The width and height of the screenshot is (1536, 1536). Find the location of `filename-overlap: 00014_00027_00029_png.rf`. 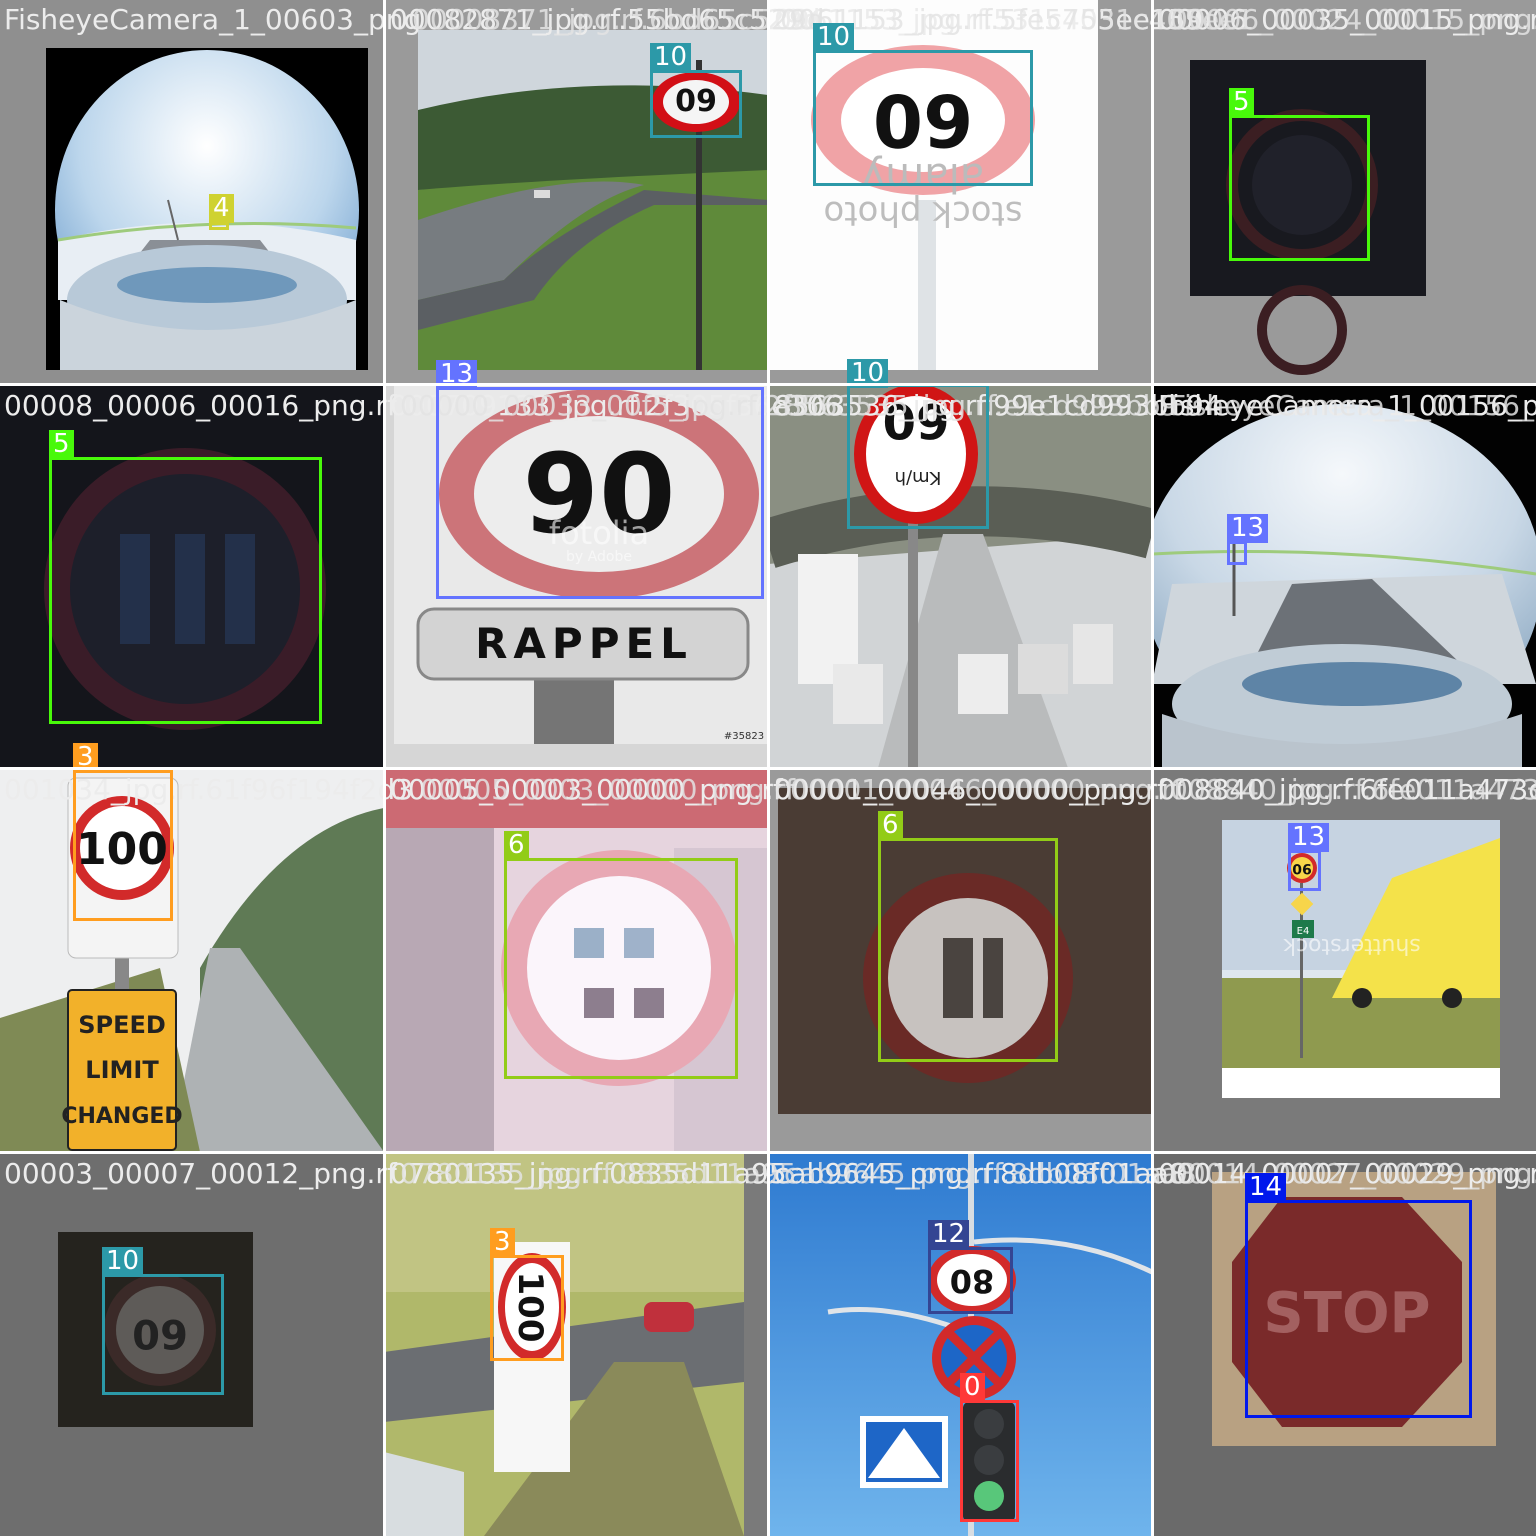

filename-overlap: 00014_00027_00029_png.rf is located at coordinates (1353, 1173).